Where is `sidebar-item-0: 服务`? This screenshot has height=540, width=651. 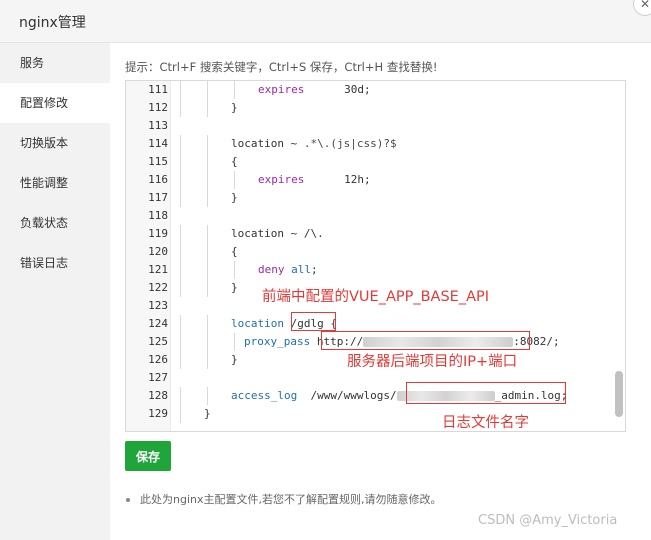
sidebar-item-0: 服务 is located at coordinates (55, 63).